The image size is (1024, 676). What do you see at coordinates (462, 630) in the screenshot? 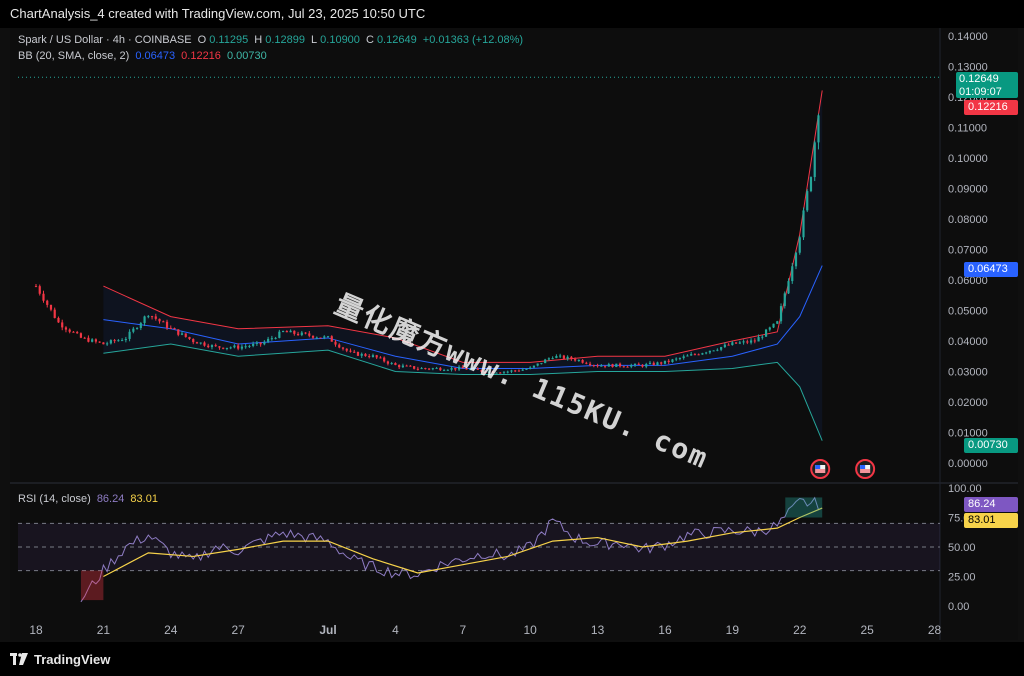
I see `time-tick-label: 7` at bounding box center [462, 630].